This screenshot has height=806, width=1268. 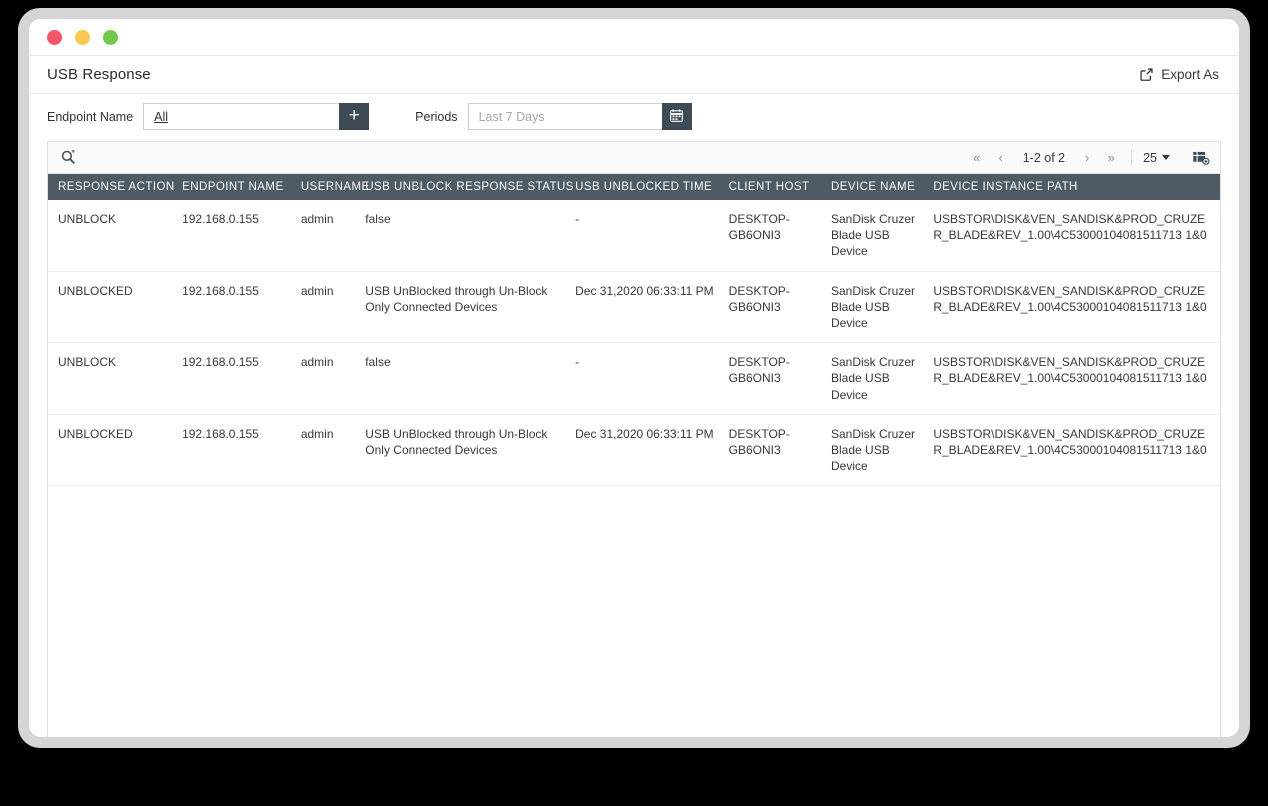 I want to click on endpoint-name-input: All, so click(x=241, y=116).